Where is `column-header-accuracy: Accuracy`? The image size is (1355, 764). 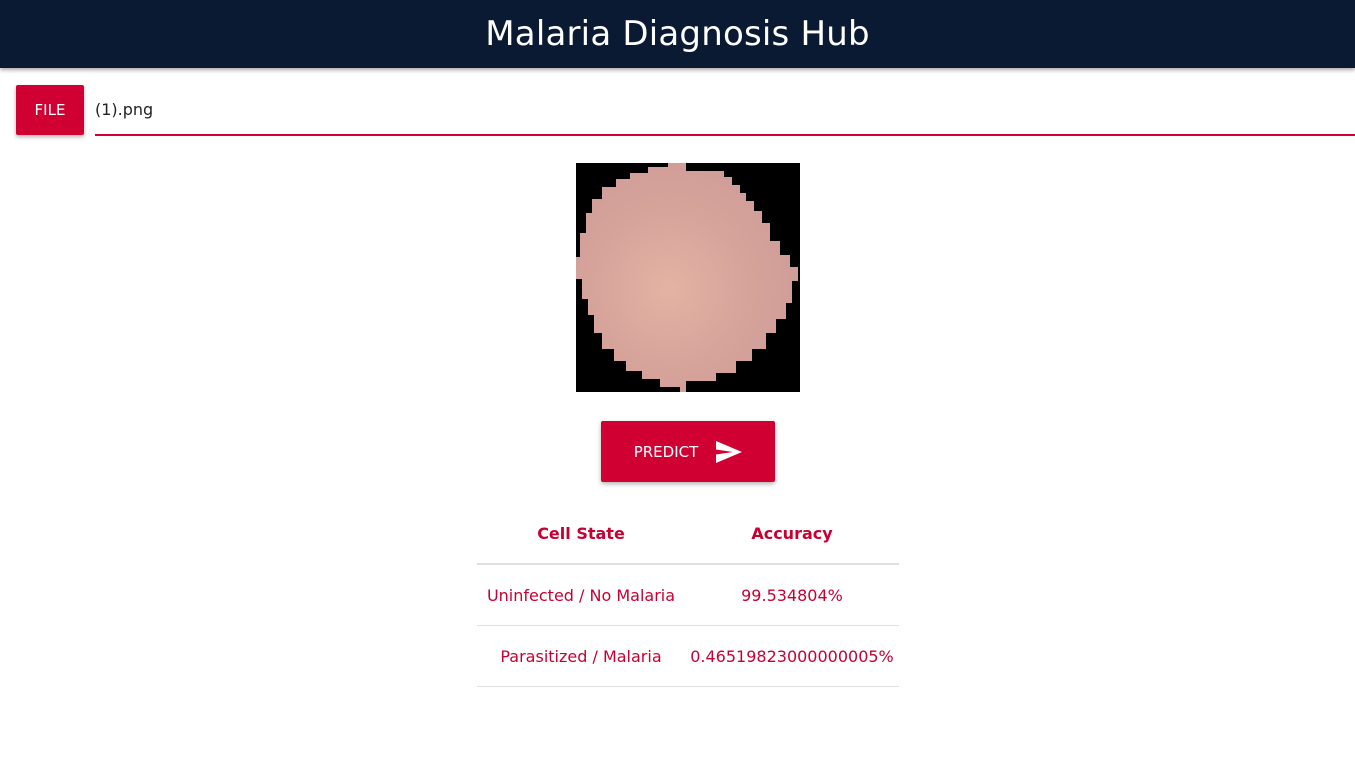 column-header-accuracy: Accuracy is located at coordinates (792, 534).